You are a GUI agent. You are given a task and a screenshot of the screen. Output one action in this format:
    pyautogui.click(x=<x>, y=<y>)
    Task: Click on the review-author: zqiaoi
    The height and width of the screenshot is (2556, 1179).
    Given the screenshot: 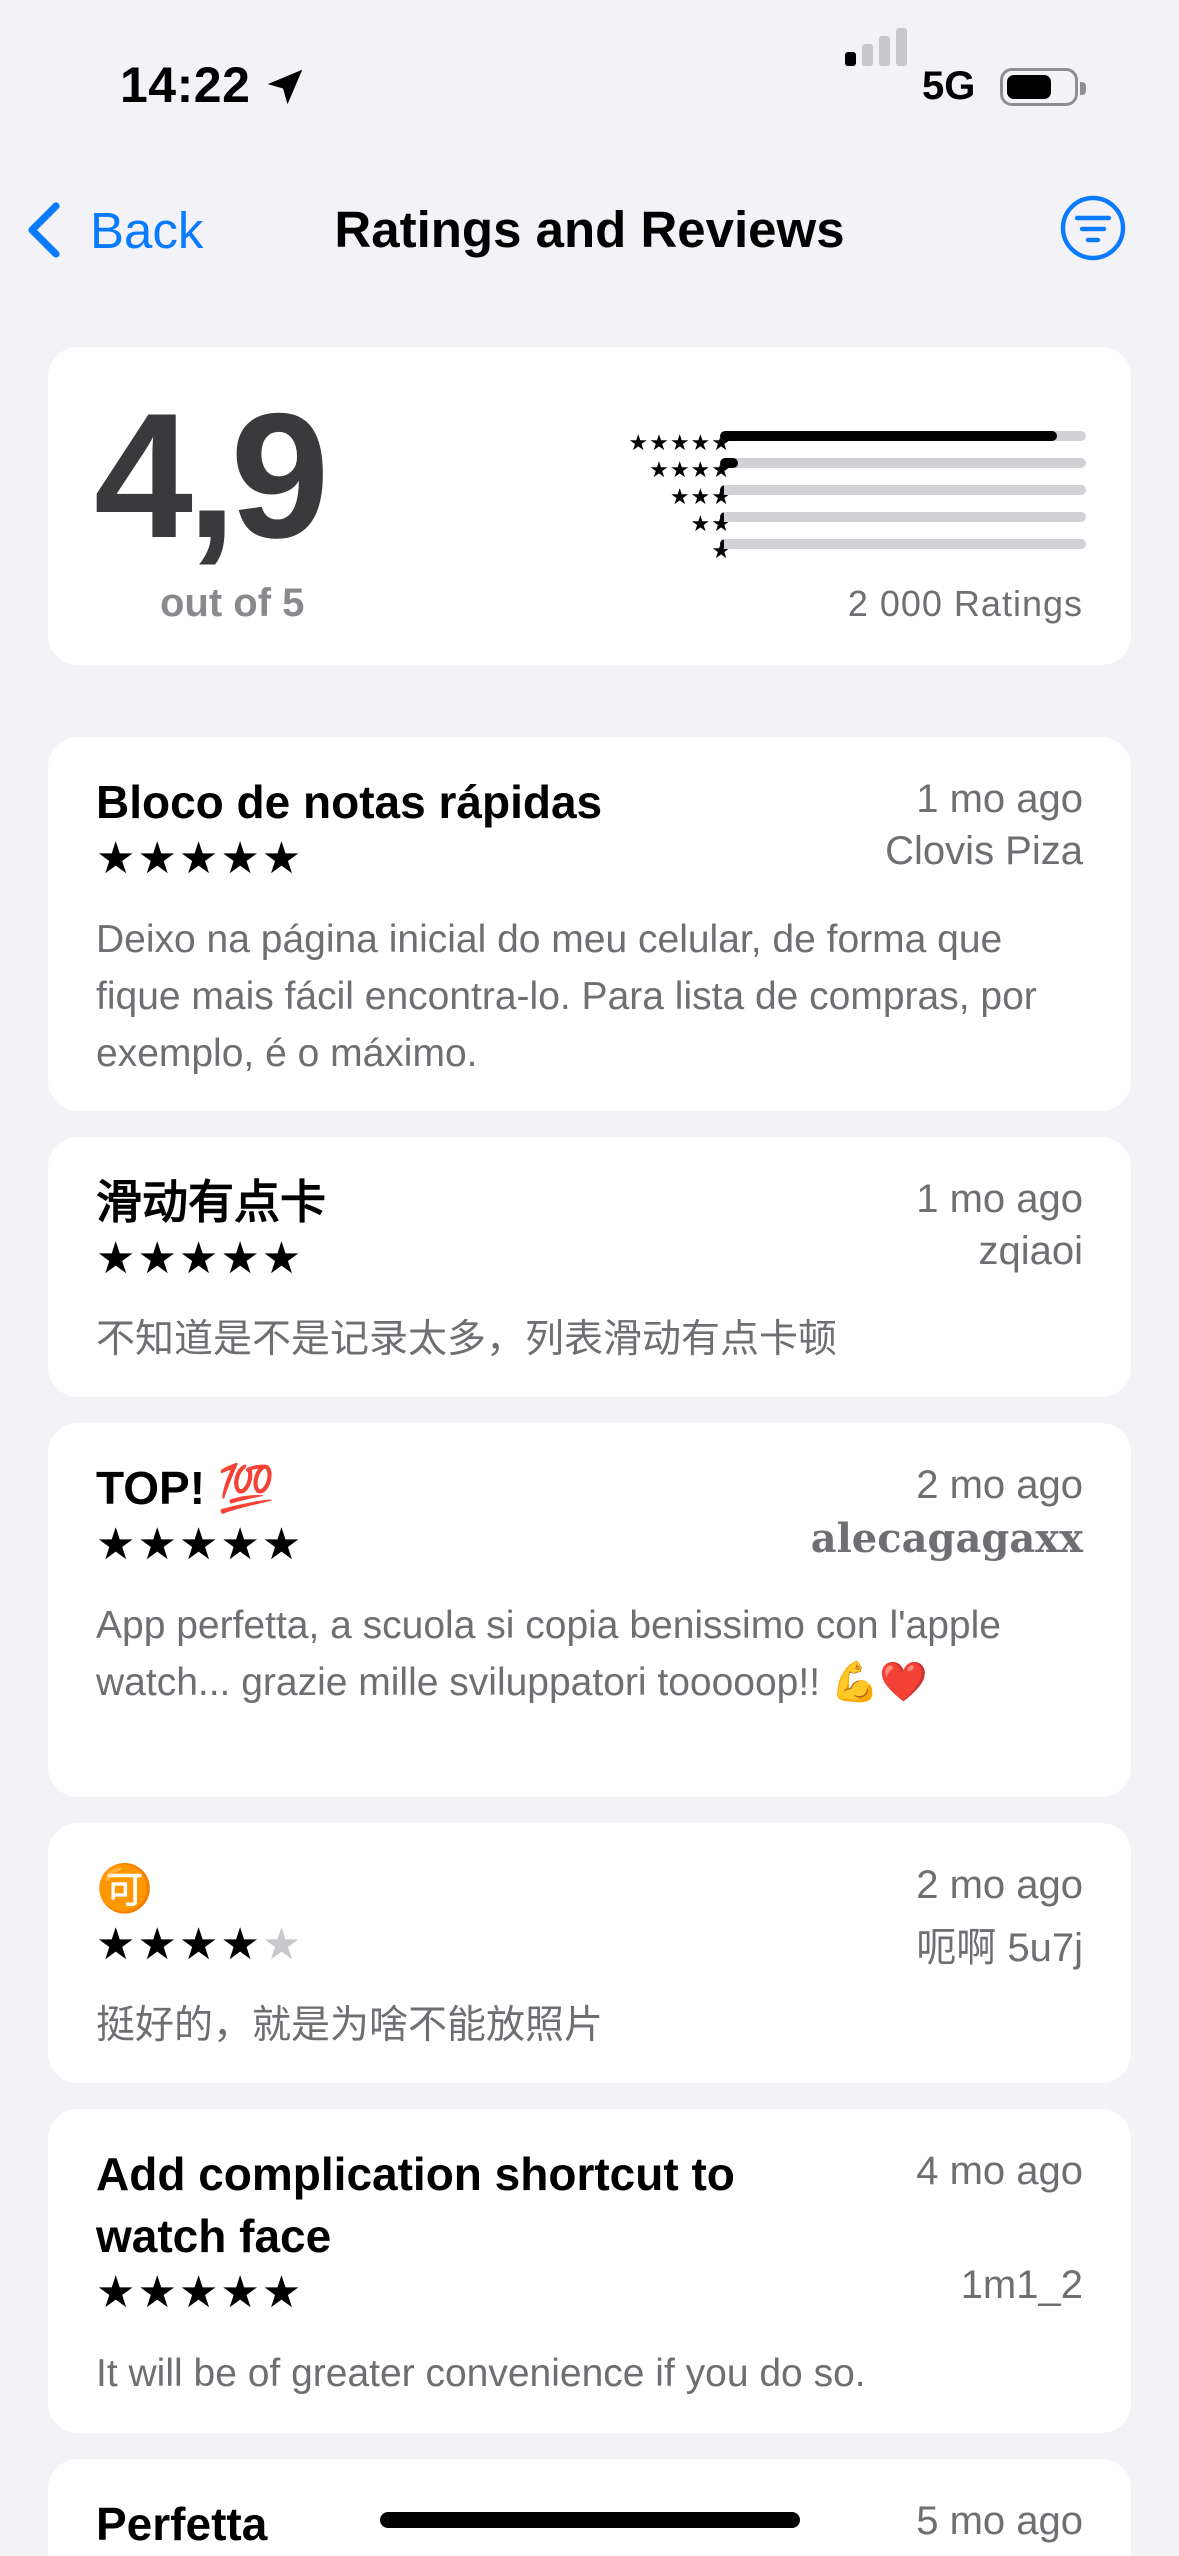 What is the action you would take?
    pyautogui.click(x=1030, y=1251)
    